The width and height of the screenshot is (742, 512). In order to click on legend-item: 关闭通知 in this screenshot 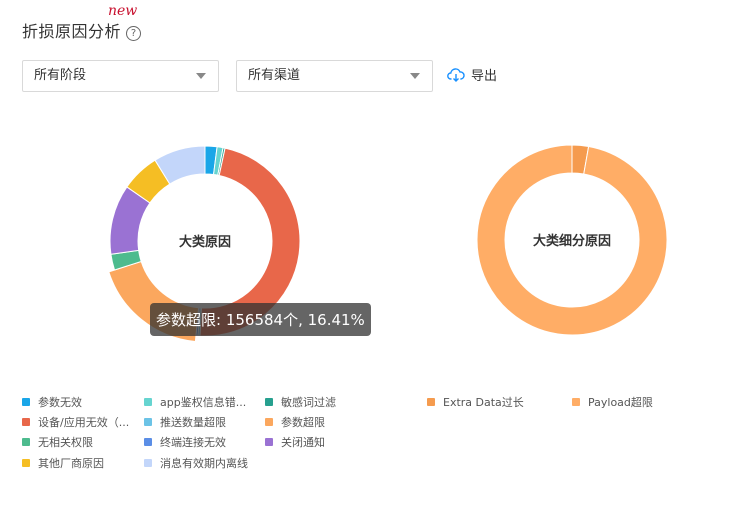, I will do `click(295, 442)`.